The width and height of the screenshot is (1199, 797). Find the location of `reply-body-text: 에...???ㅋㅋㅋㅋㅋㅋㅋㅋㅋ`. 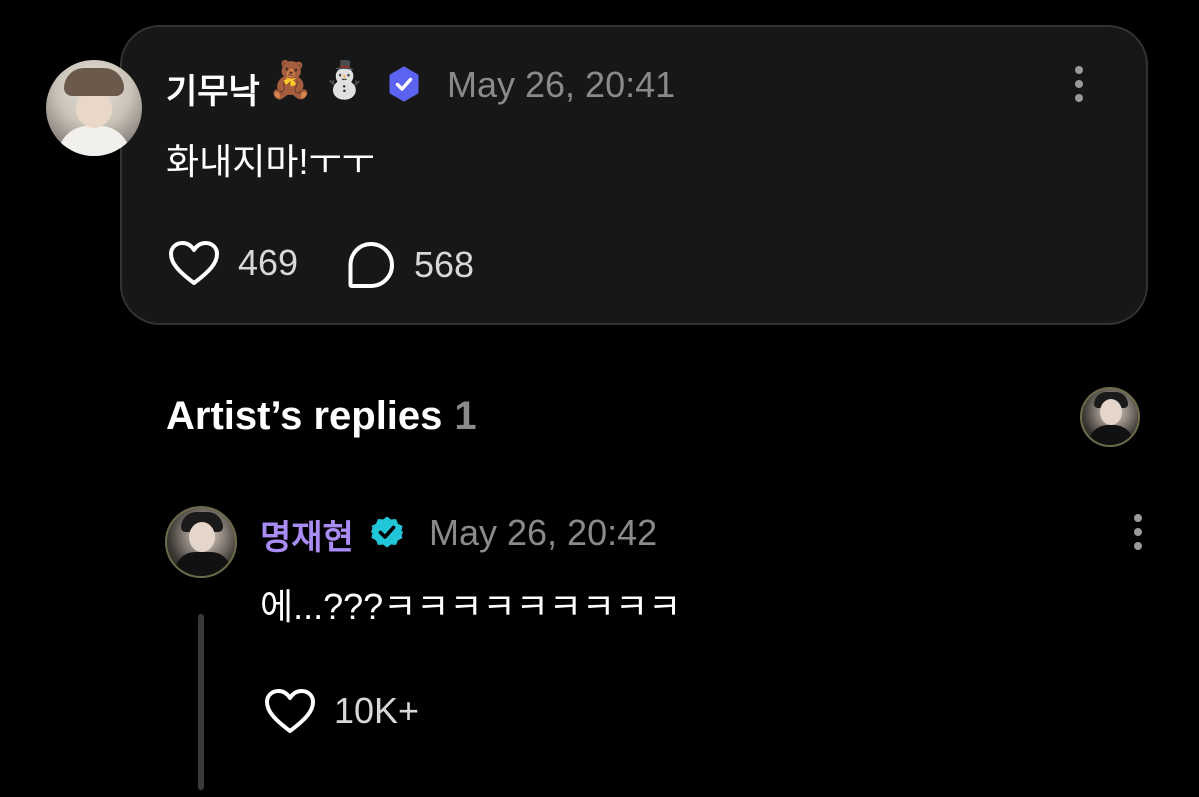

reply-body-text: 에...???ㅋㅋㅋㅋㅋㅋㅋㅋㅋ is located at coordinates (471, 606).